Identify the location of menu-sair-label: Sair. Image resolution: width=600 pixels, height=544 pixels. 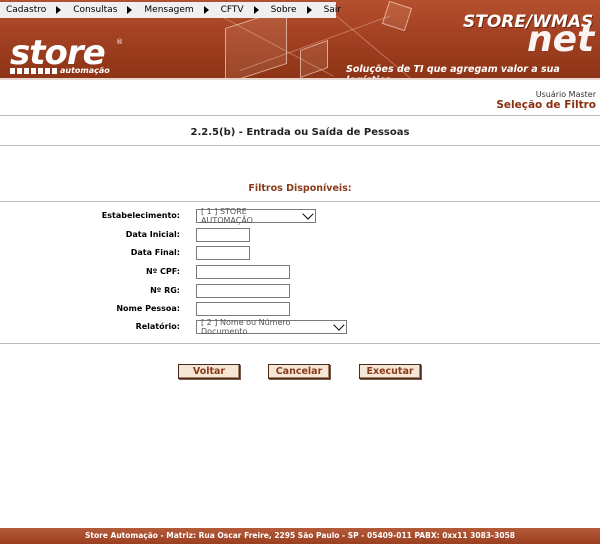
(332, 10).